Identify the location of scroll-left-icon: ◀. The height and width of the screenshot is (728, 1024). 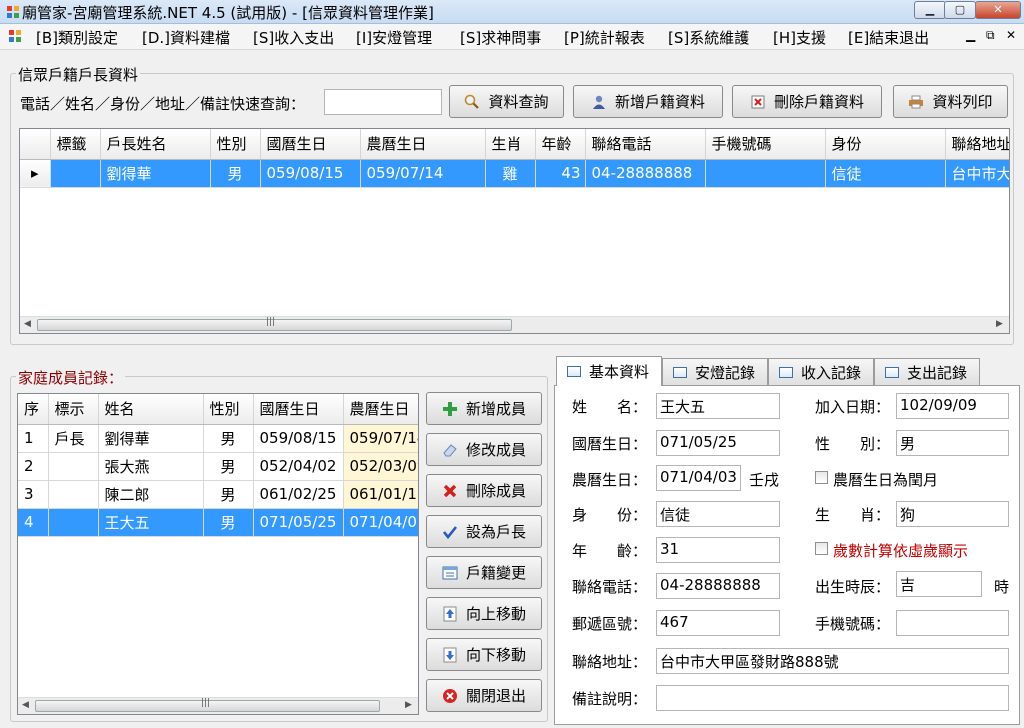
(27, 324).